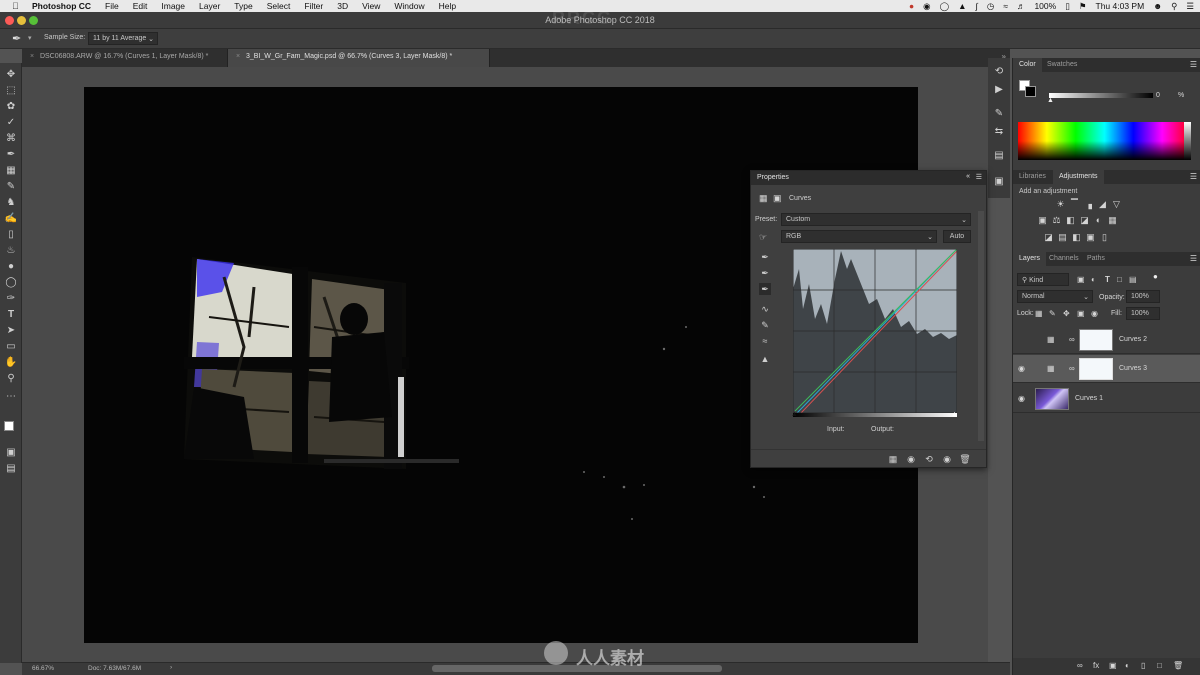  What do you see at coordinates (11, 468) in the screenshot?
I see `screen-mode-icon: ▤` at bounding box center [11, 468].